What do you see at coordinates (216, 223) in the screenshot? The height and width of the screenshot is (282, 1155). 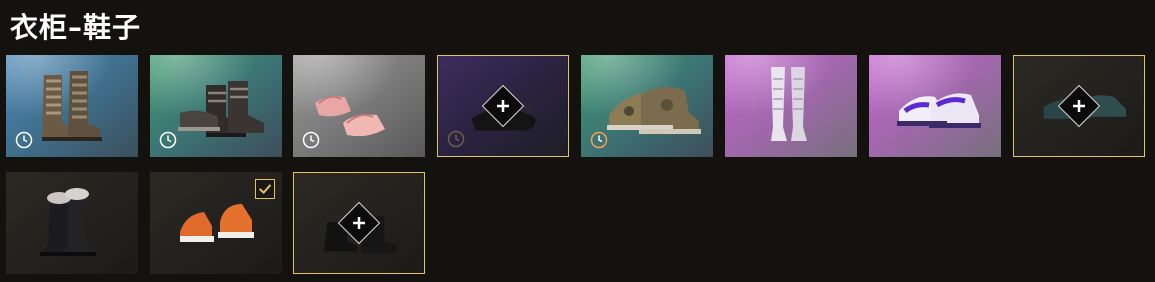 I see `shoe-tile-orange-hiking-boots` at bounding box center [216, 223].